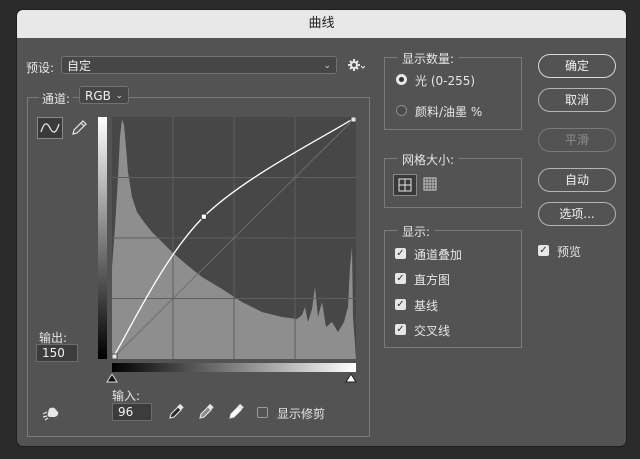 This screenshot has height=459, width=640. What do you see at coordinates (351, 379) in the screenshot?
I see `white-point-slider` at bounding box center [351, 379].